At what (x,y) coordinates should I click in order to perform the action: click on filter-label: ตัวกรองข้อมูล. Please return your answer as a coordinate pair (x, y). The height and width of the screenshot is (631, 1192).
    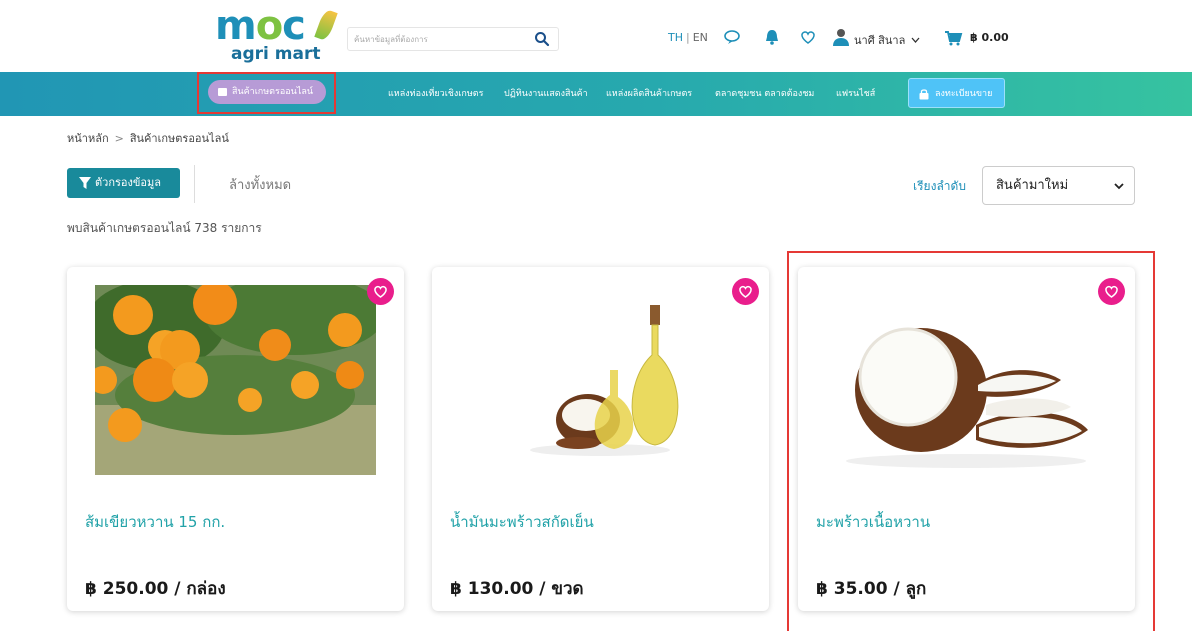
    Looking at the image, I should click on (128, 182).